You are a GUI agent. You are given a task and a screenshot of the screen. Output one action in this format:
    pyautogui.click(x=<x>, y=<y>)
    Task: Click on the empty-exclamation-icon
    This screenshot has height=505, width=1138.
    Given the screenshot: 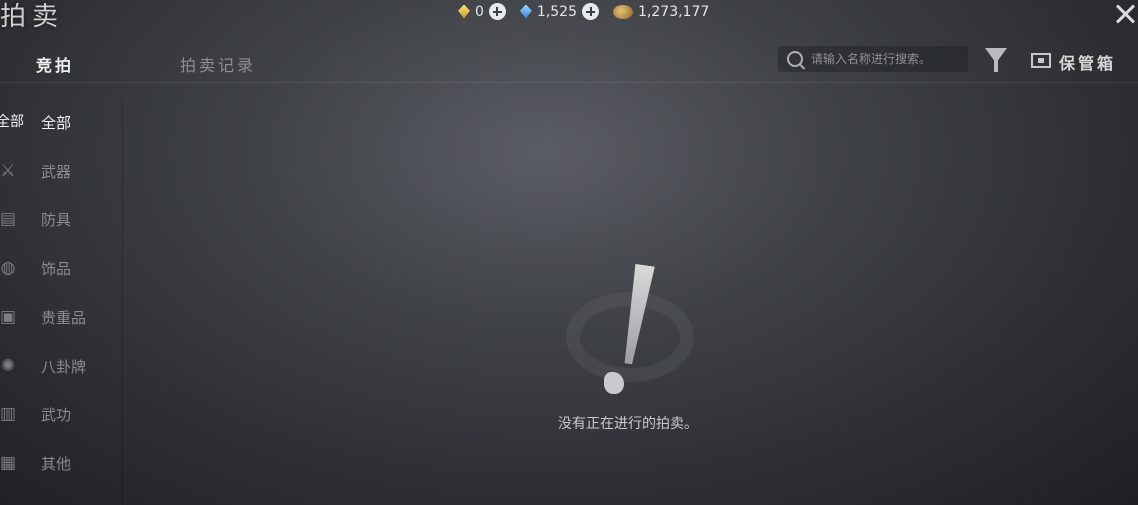 What is the action you would take?
    pyautogui.click(x=630, y=332)
    